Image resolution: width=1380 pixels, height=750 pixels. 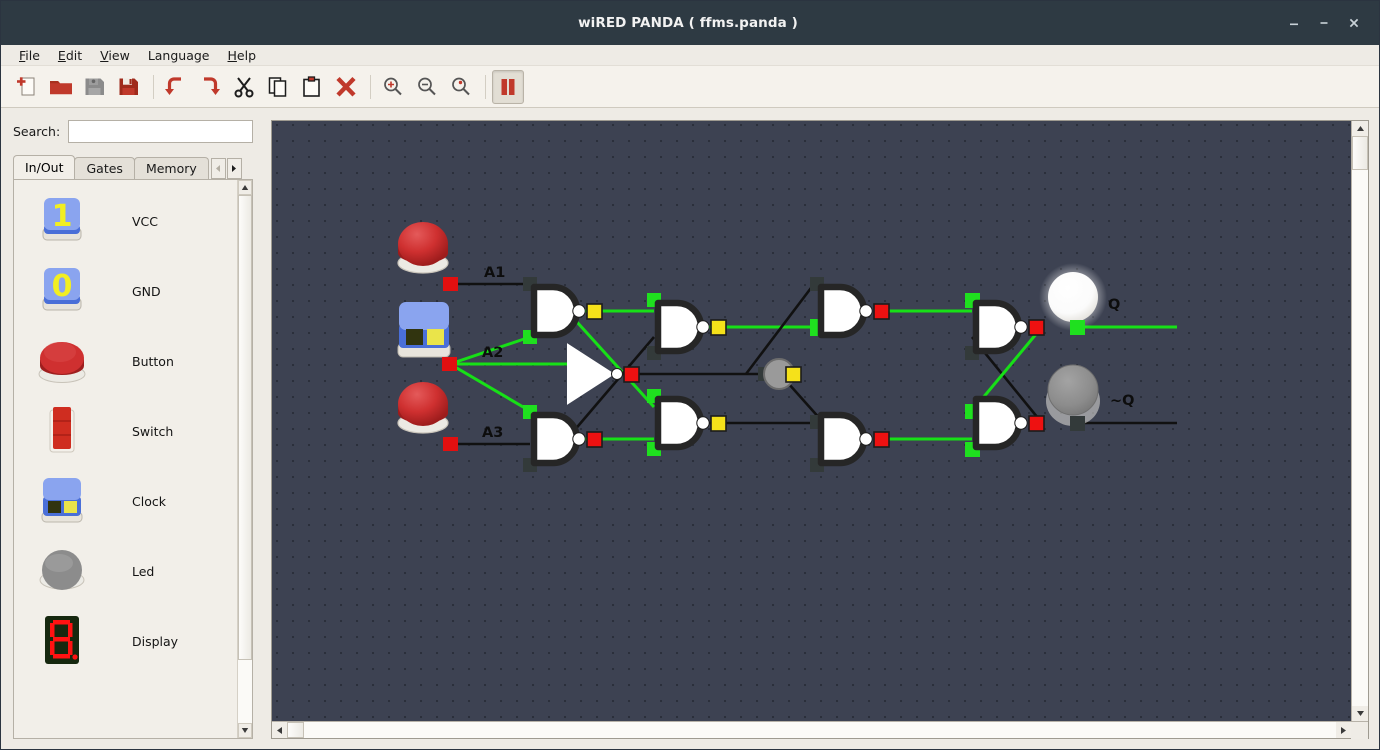 I want to click on palette-item-switch: Switch, so click(x=125, y=431).